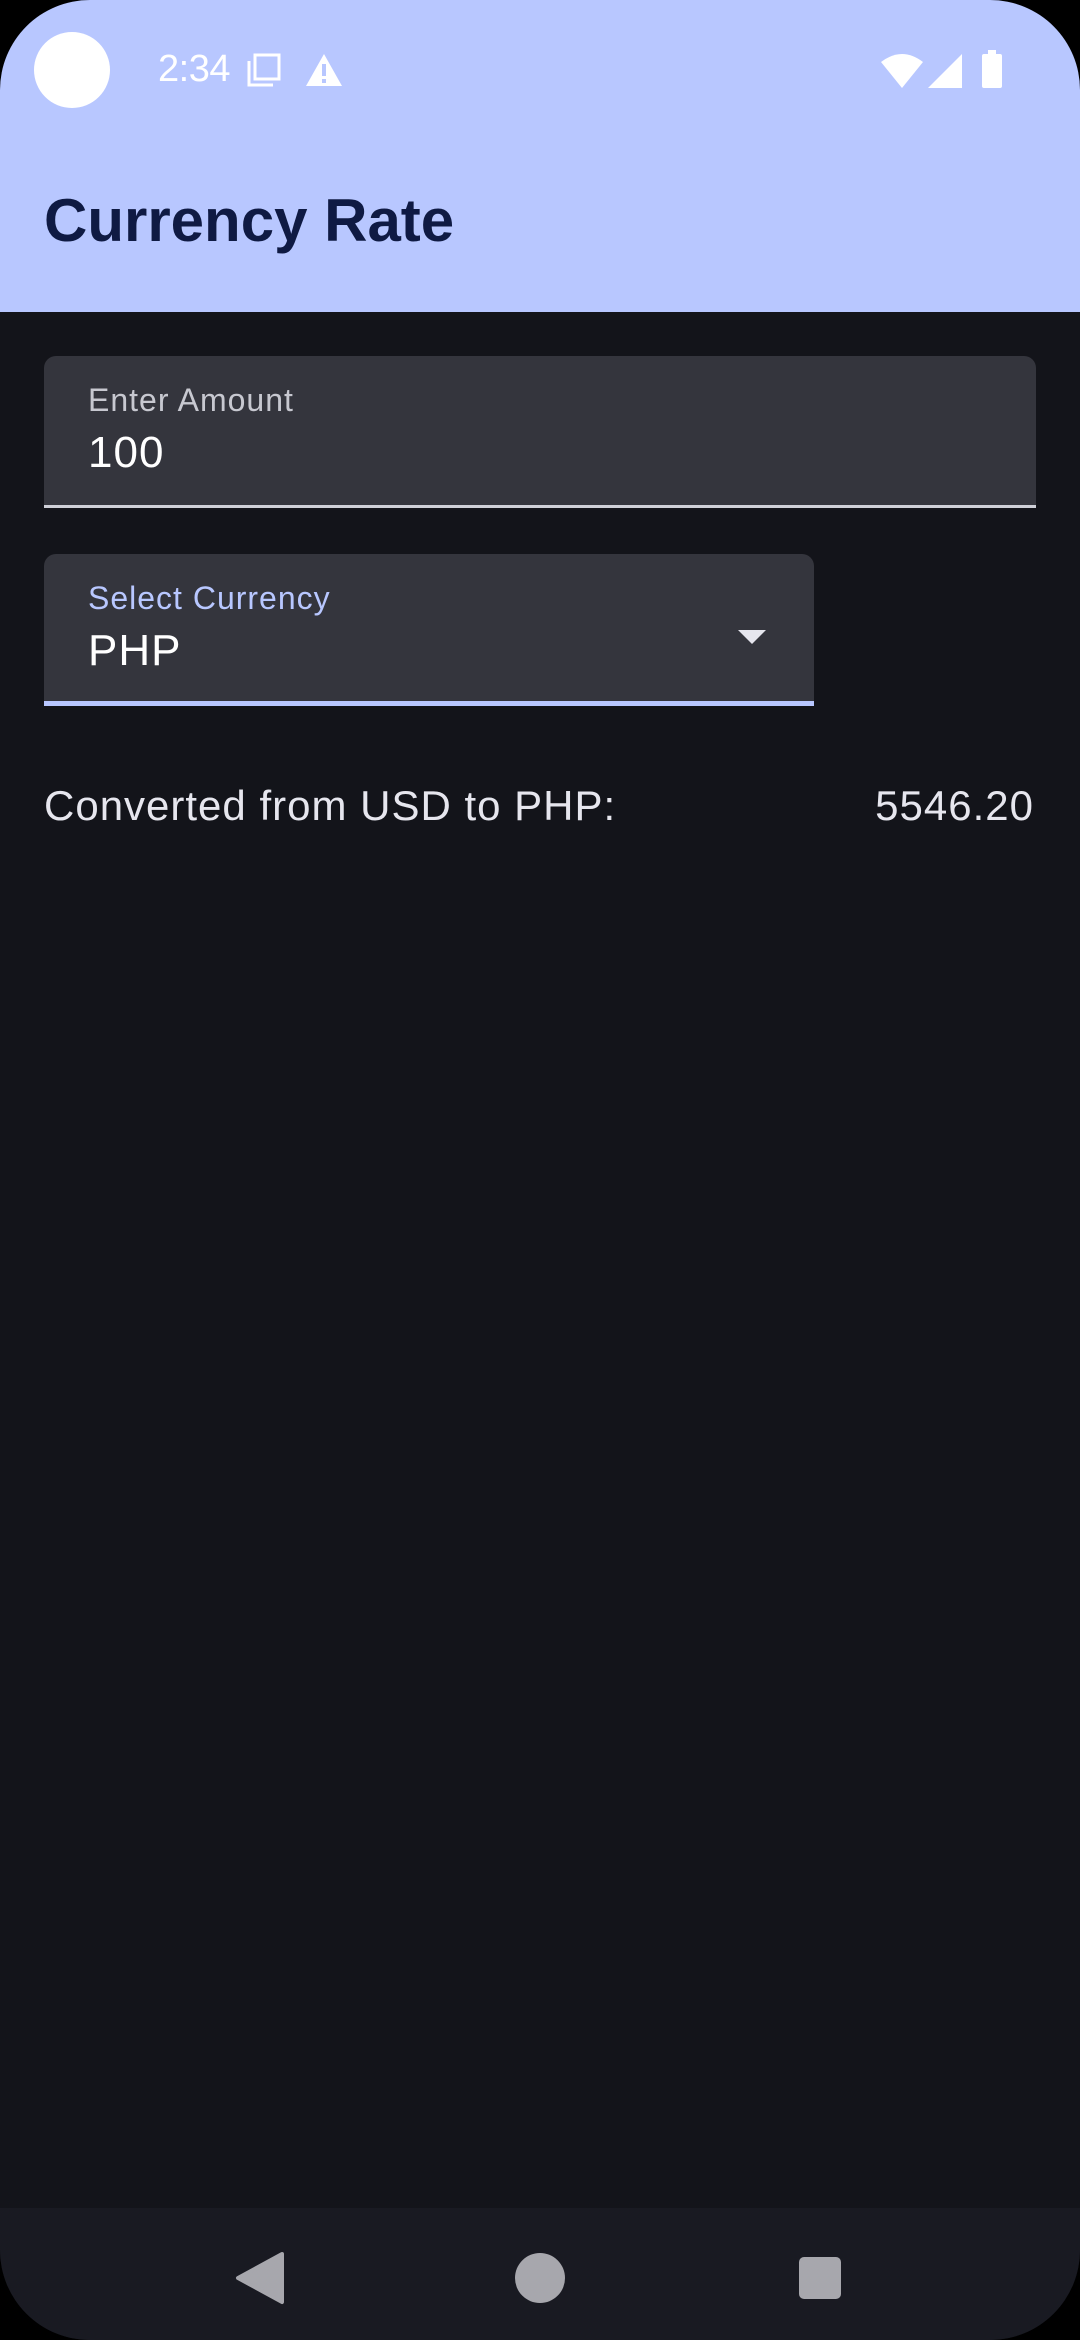 This screenshot has height=2340, width=1080. I want to click on warning-icon, so click(324, 70).